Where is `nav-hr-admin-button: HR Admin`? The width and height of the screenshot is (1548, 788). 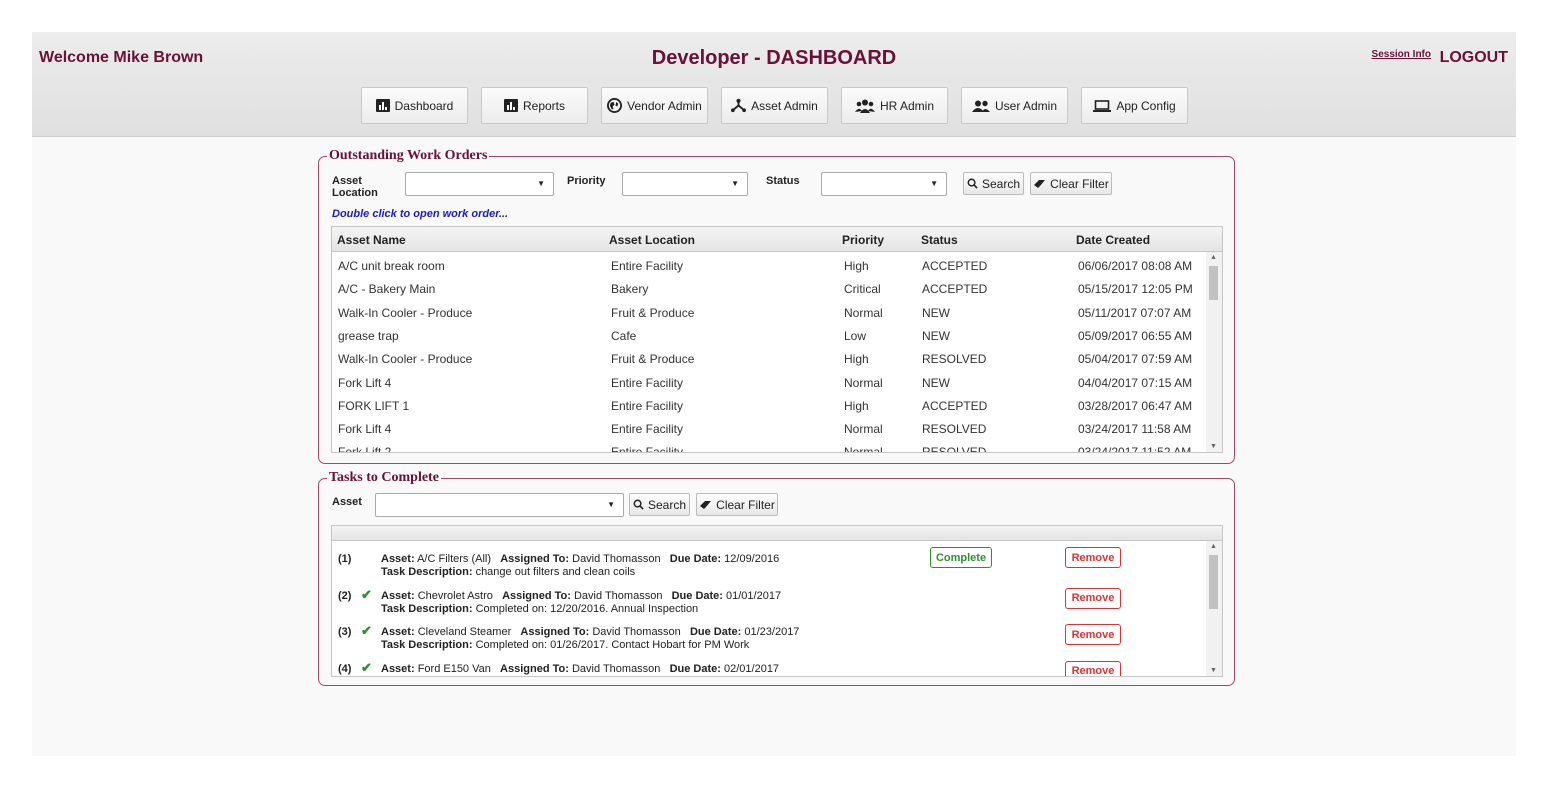 nav-hr-admin-button: HR Admin is located at coordinates (894, 105).